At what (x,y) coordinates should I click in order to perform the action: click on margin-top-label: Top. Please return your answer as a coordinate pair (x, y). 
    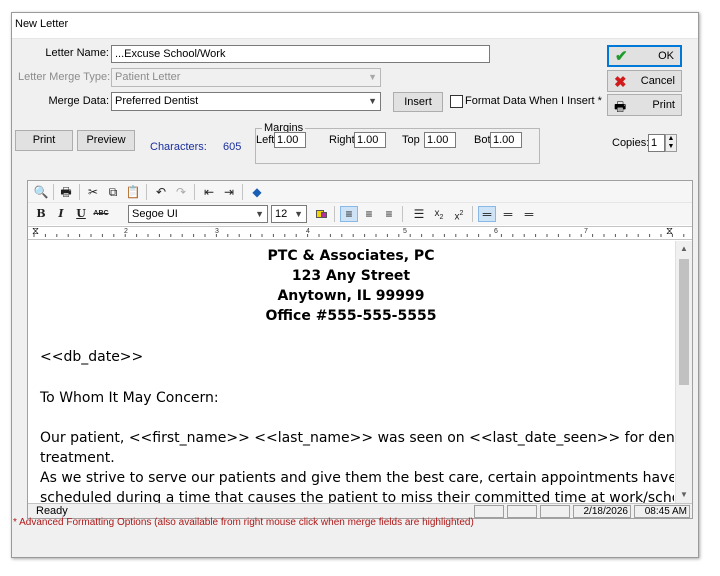
    Looking at the image, I should click on (411, 140).